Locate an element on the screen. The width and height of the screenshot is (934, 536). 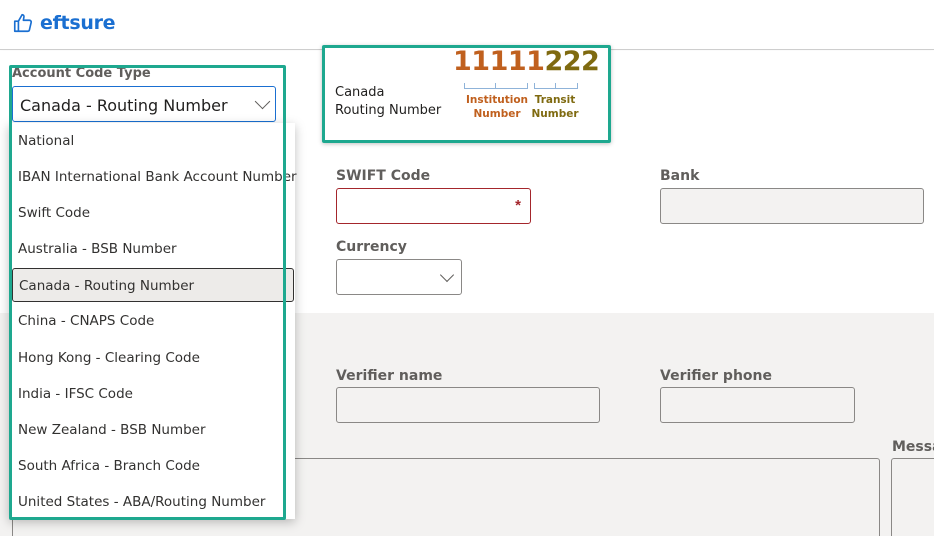
brand-name: eftsure is located at coordinates (78, 23).